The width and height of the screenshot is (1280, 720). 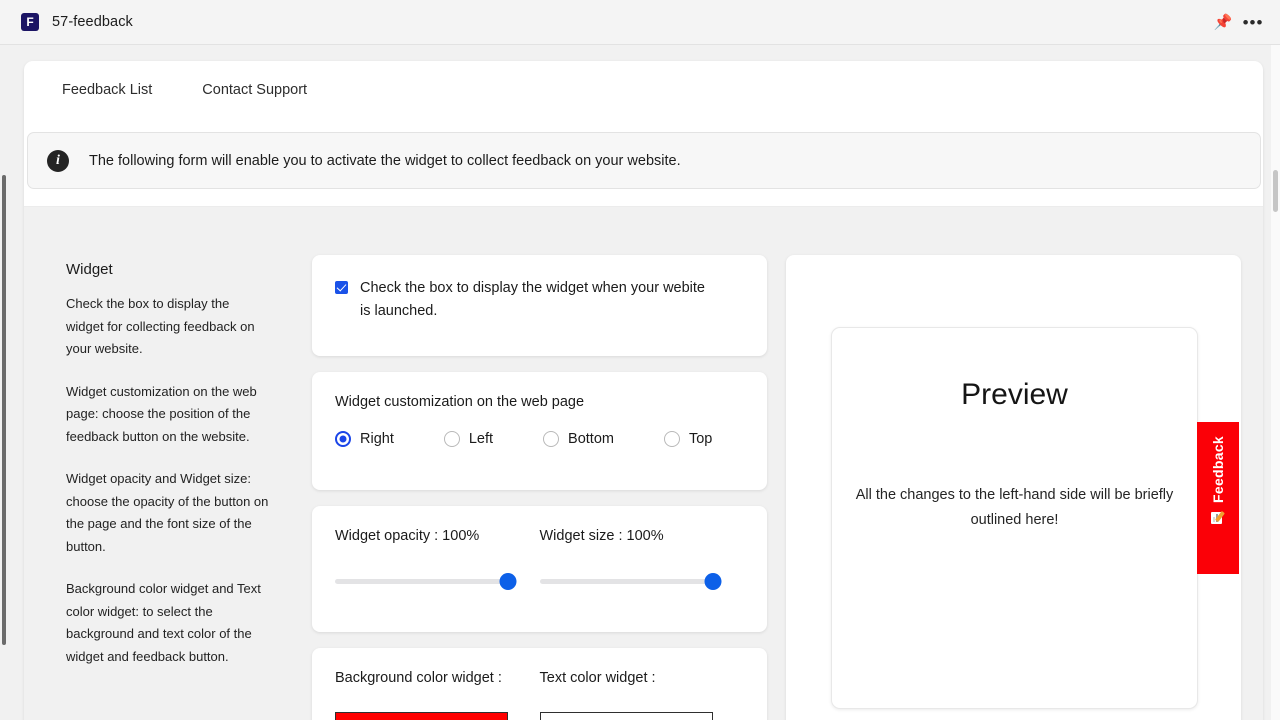 What do you see at coordinates (591, 439) in the screenshot?
I see `radio-bottom-label: Bottom` at bounding box center [591, 439].